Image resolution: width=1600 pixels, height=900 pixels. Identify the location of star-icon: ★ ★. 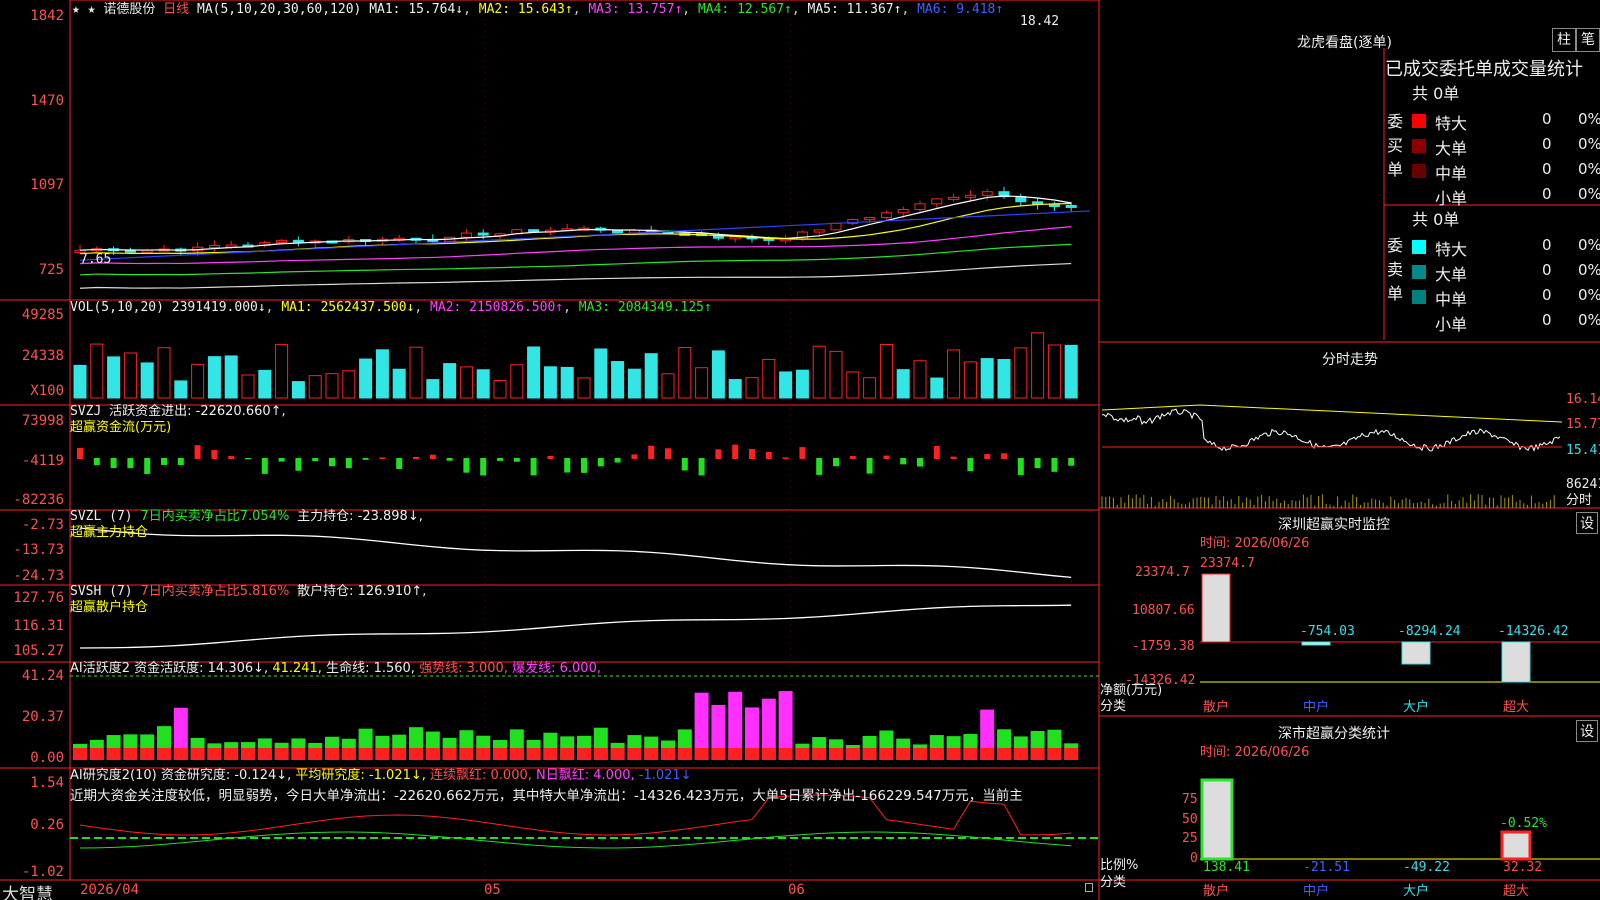
(83, 9).